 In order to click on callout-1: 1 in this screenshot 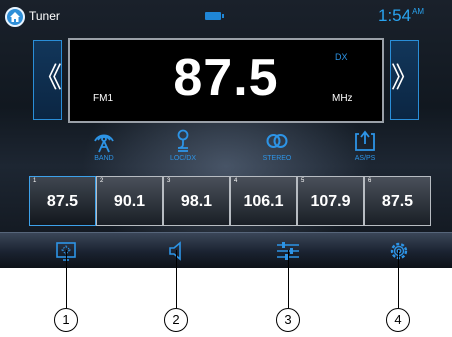, I will do `click(66, 320)`.